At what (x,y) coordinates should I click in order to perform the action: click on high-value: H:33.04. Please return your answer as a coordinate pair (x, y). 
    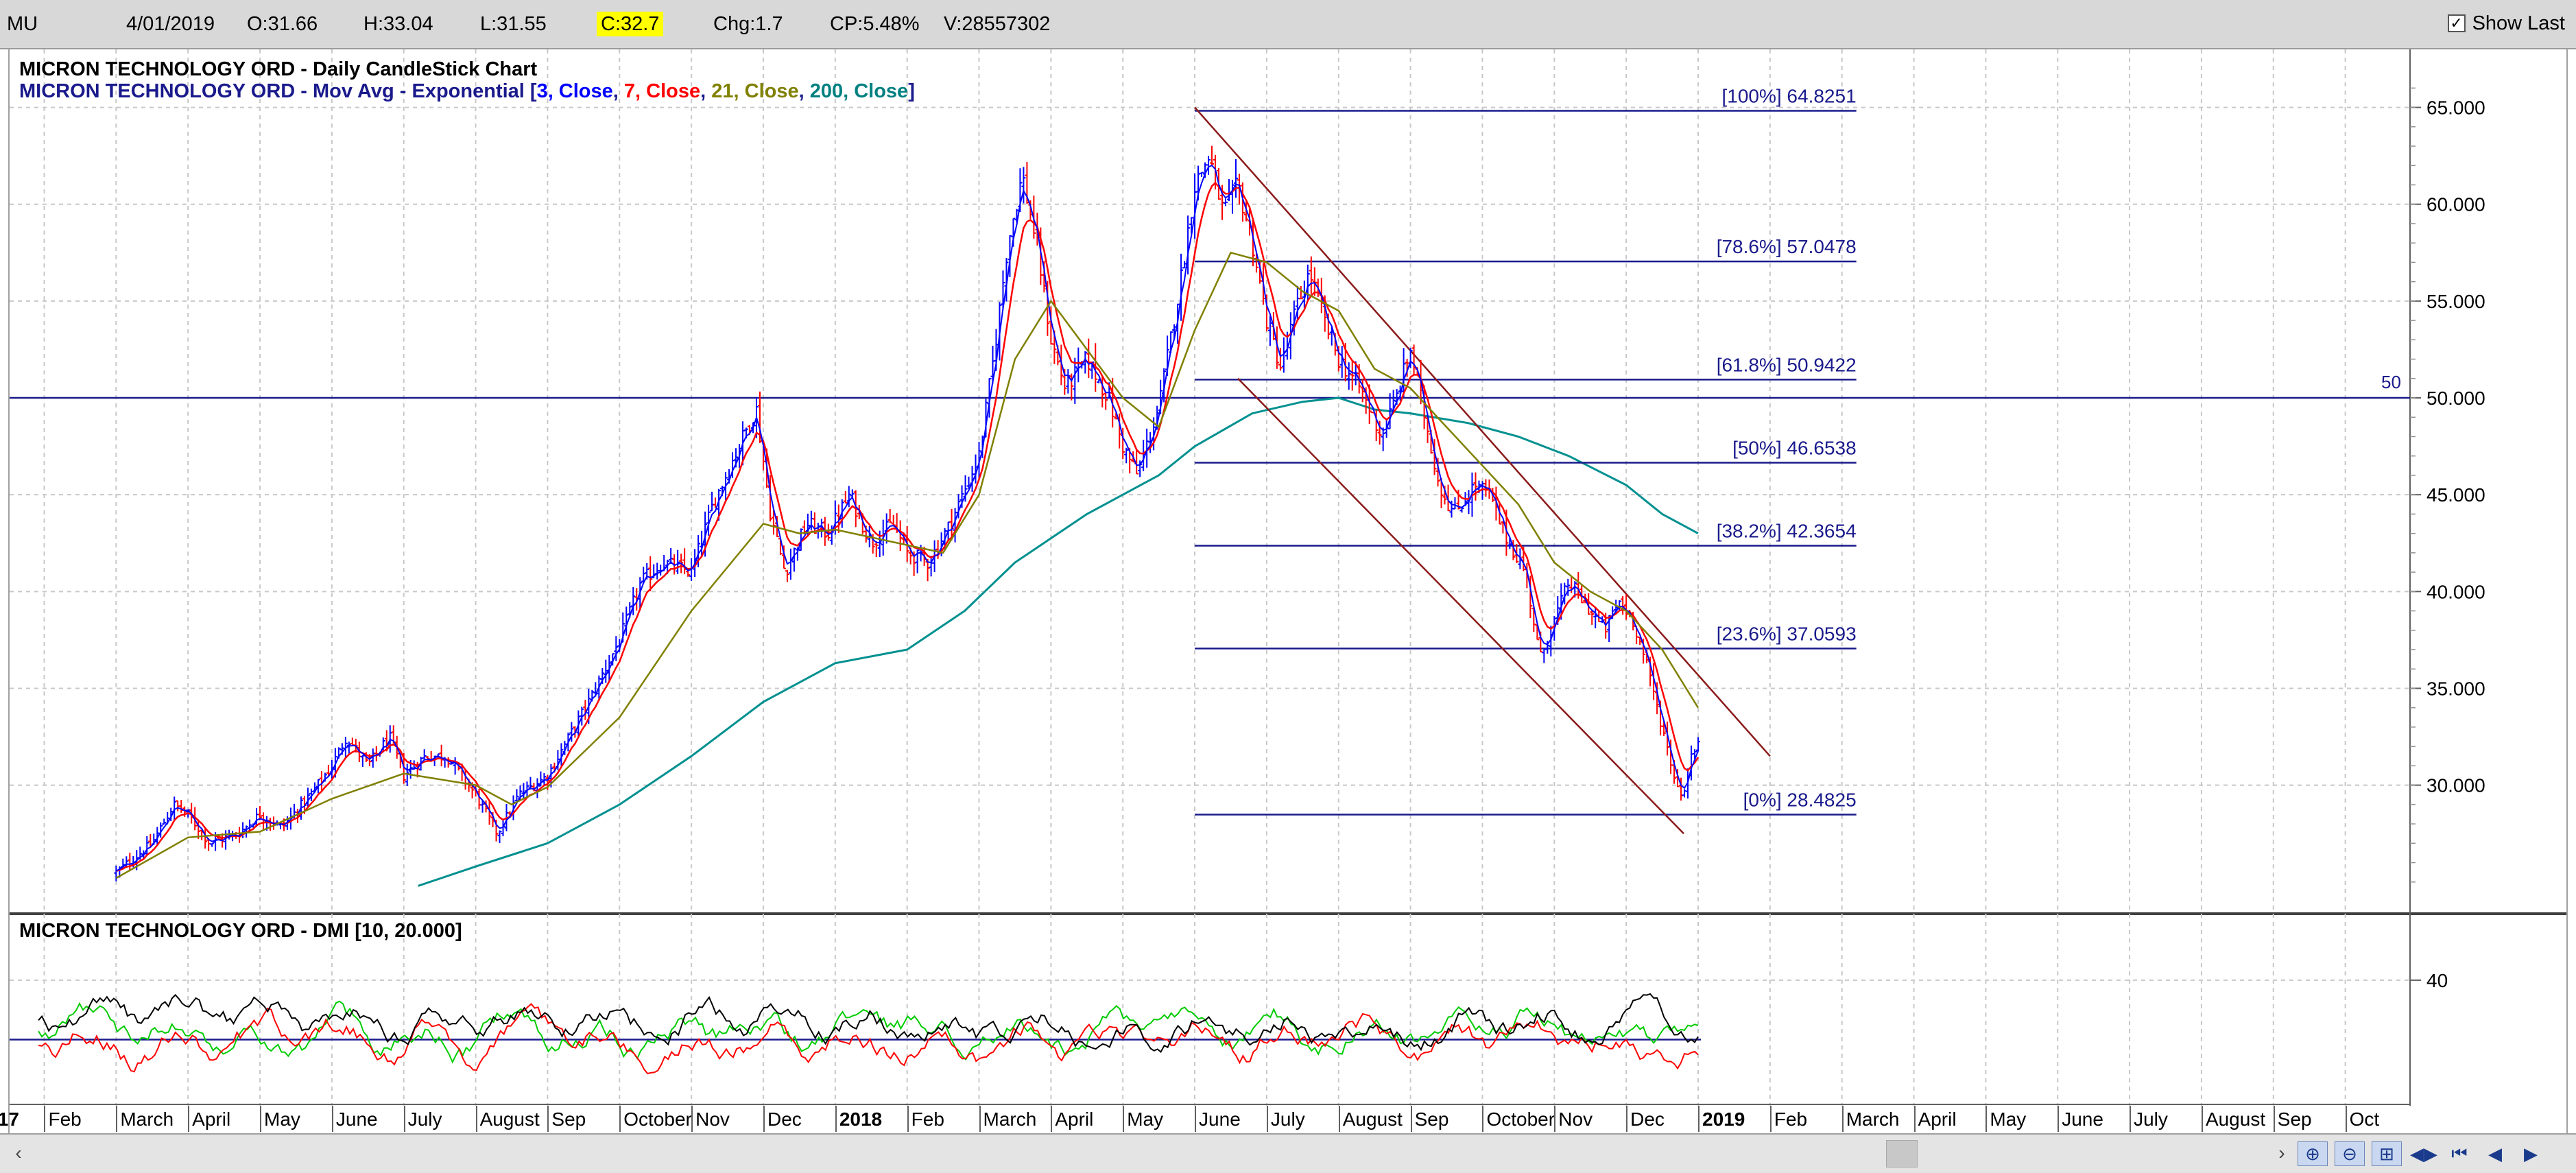
    Looking at the image, I should click on (398, 24).